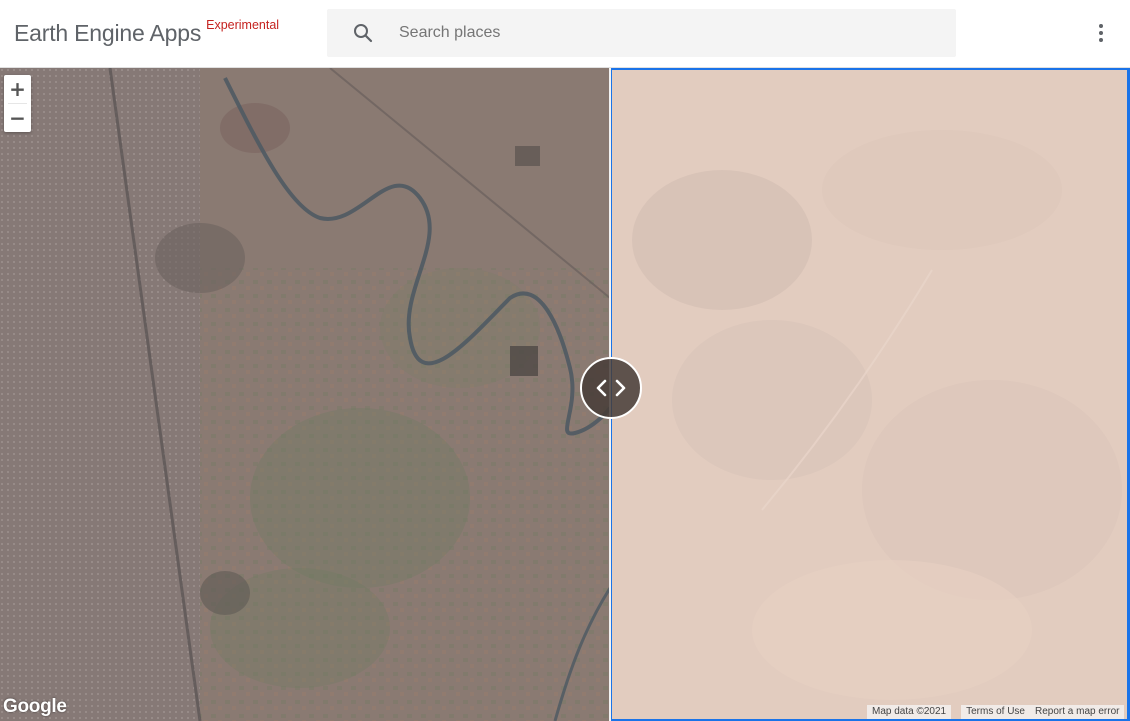 The image size is (1130, 721). I want to click on brand: Earth Engine Apps Experimental, so click(146, 33).